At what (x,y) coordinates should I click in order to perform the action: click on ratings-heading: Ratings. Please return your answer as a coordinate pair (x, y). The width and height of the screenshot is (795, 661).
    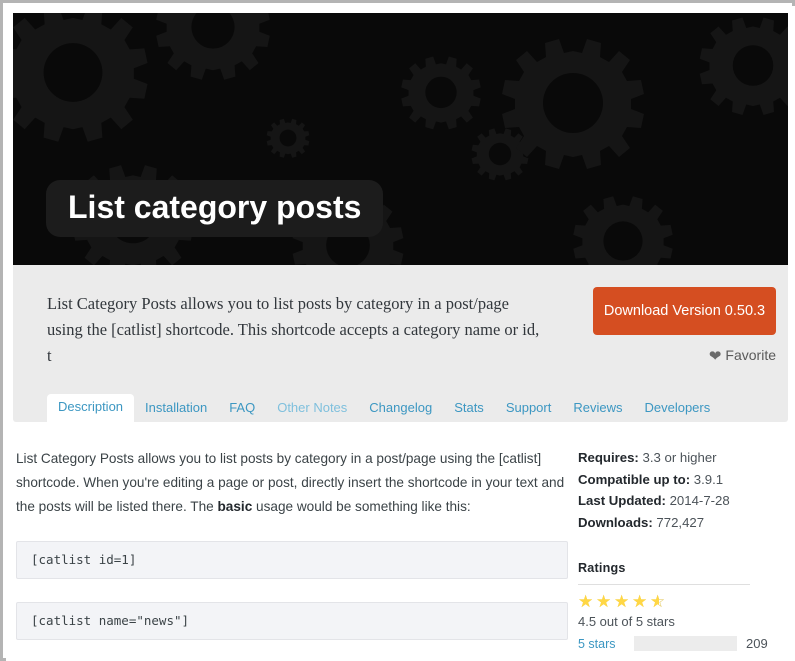
    Looking at the image, I should click on (602, 568).